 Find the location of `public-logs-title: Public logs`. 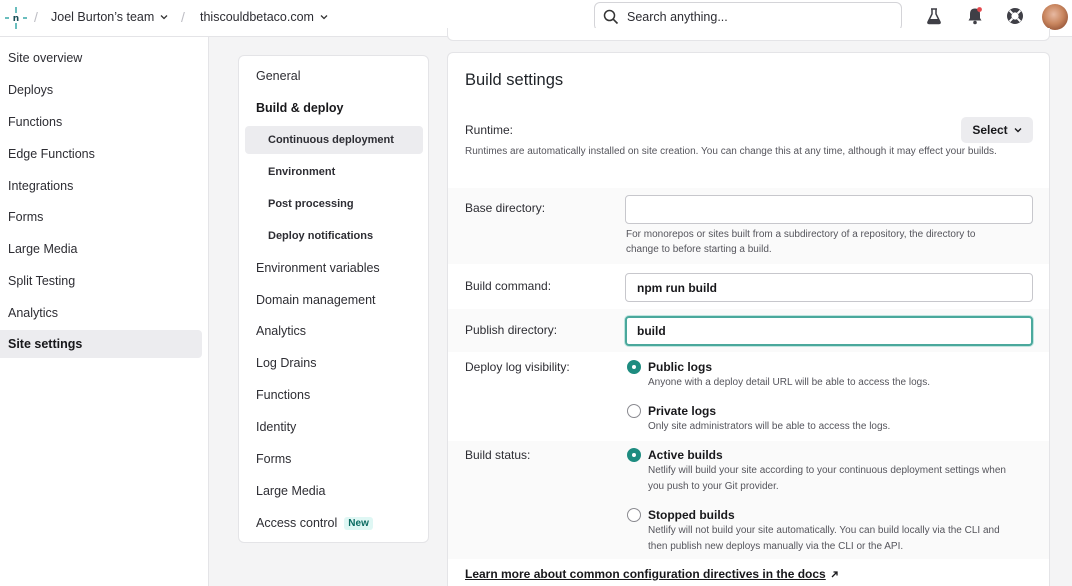

public-logs-title: Public logs is located at coordinates (680, 367).